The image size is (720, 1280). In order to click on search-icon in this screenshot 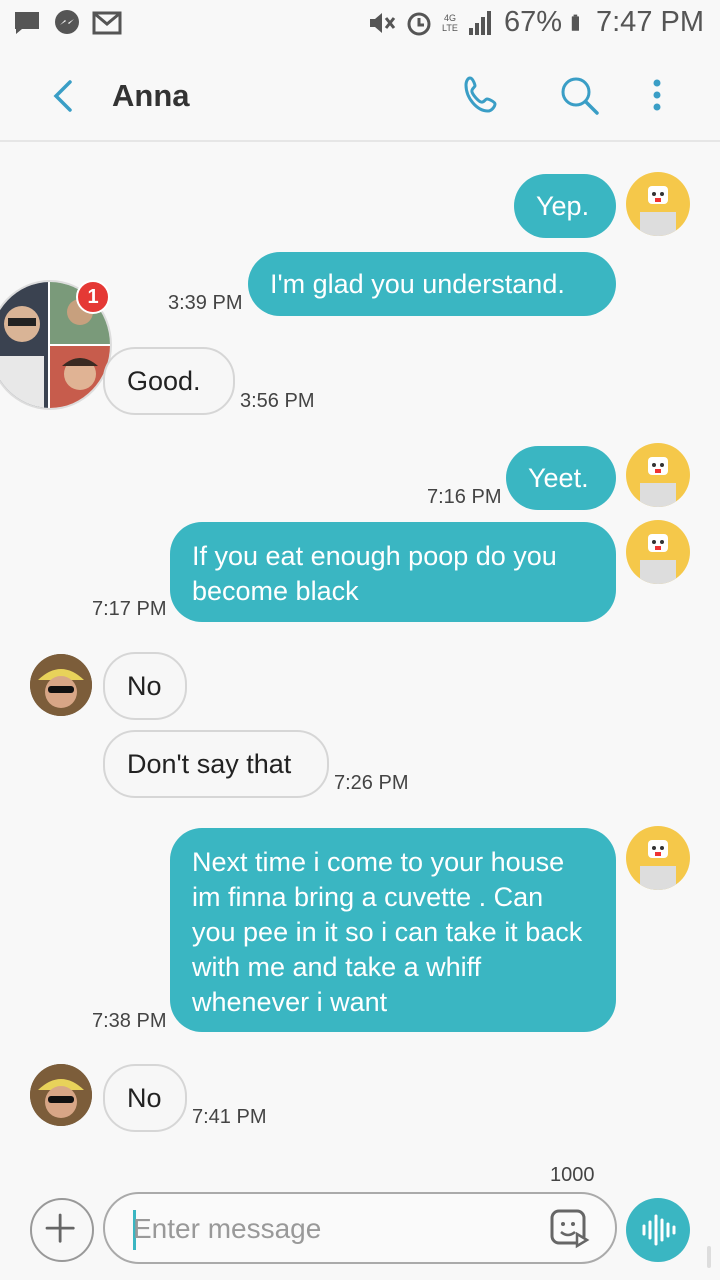, I will do `click(579, 95)`.